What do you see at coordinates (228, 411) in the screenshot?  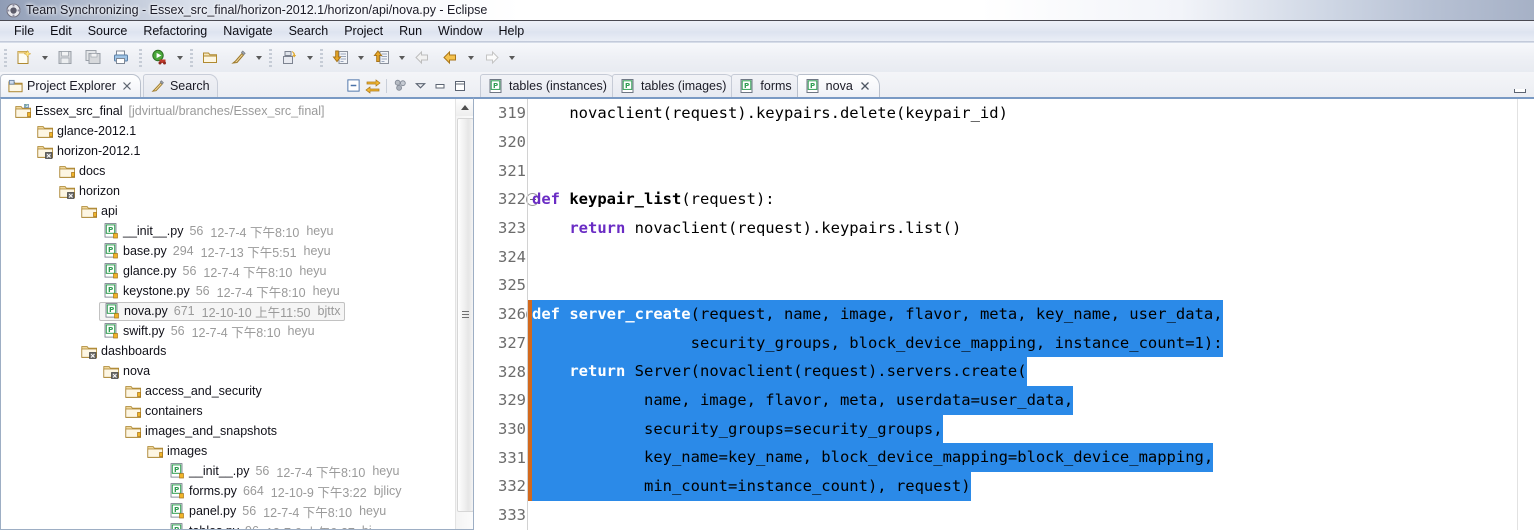 I see `tree-row: containers` at bounding box center [228, 411].